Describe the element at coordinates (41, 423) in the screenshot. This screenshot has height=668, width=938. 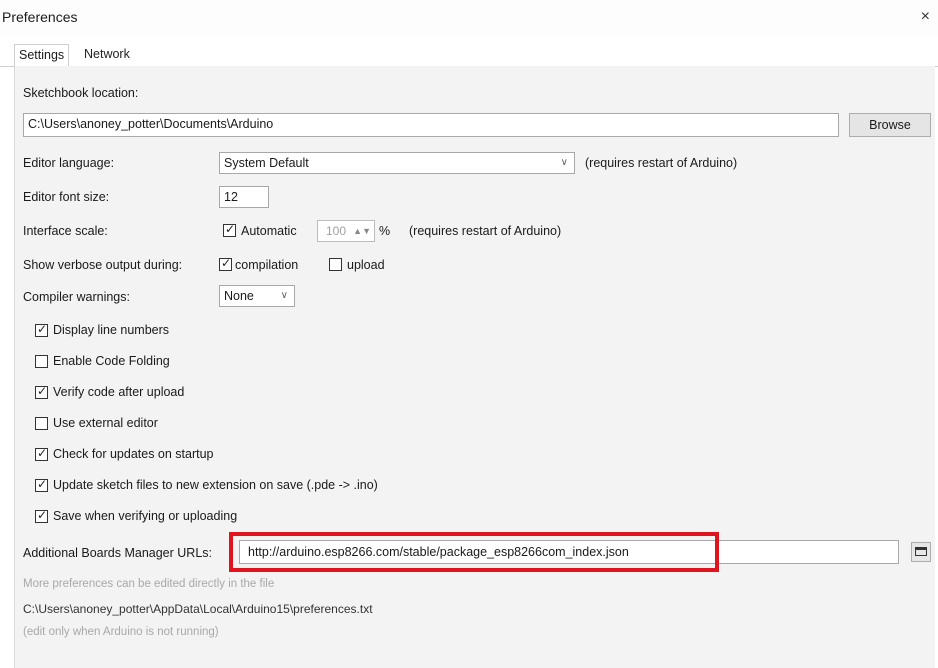
I see `option-checkbox-use-external-editor` at that location.